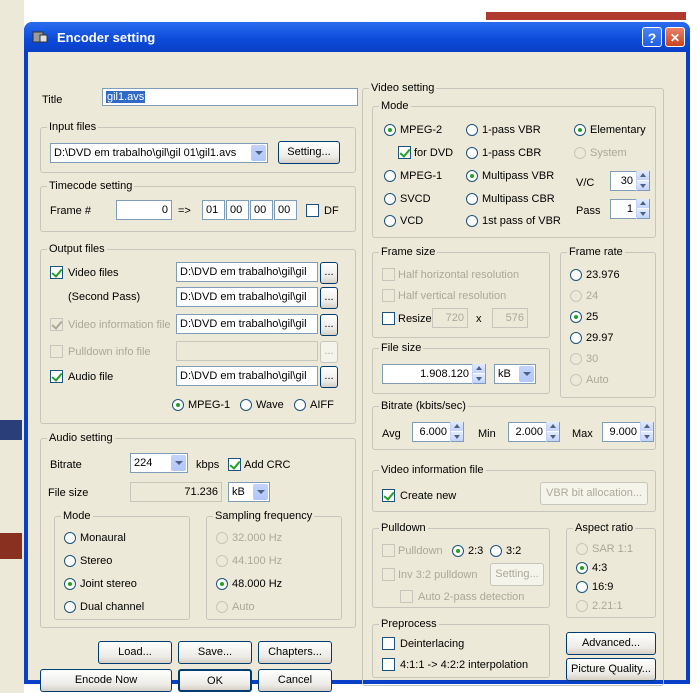  I want to click on aspect-169-radio, so click(582, 587).